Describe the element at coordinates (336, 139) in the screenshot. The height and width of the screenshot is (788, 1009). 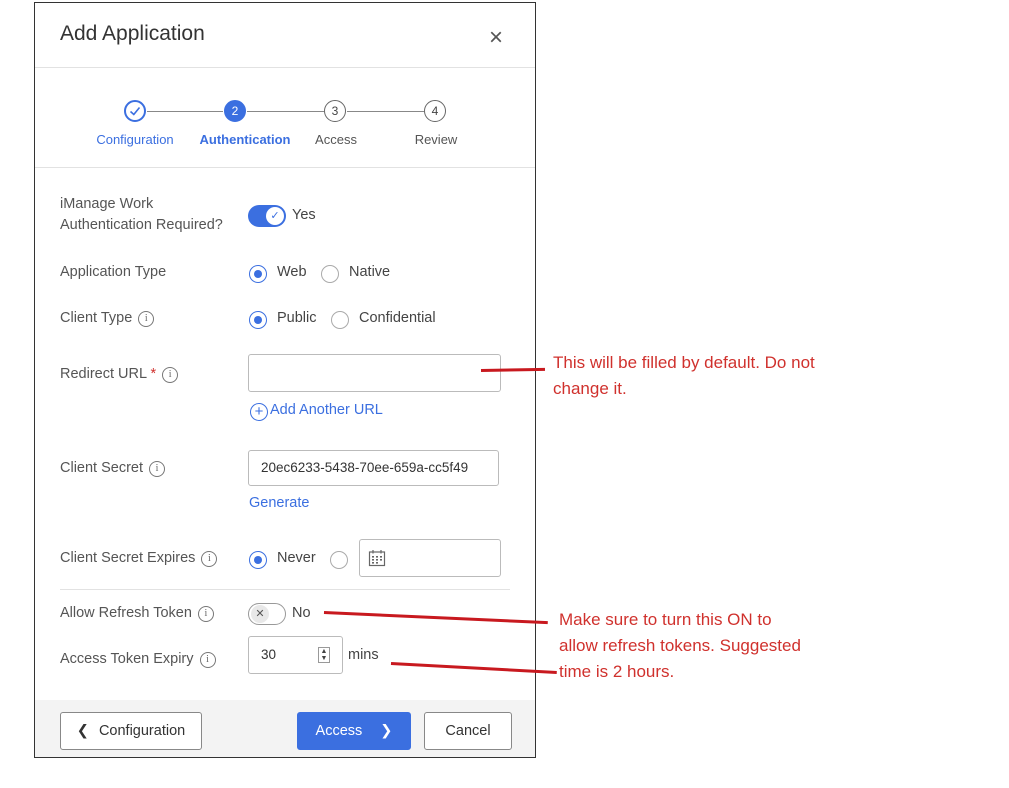
I see `step-label-access: Access` at that location.